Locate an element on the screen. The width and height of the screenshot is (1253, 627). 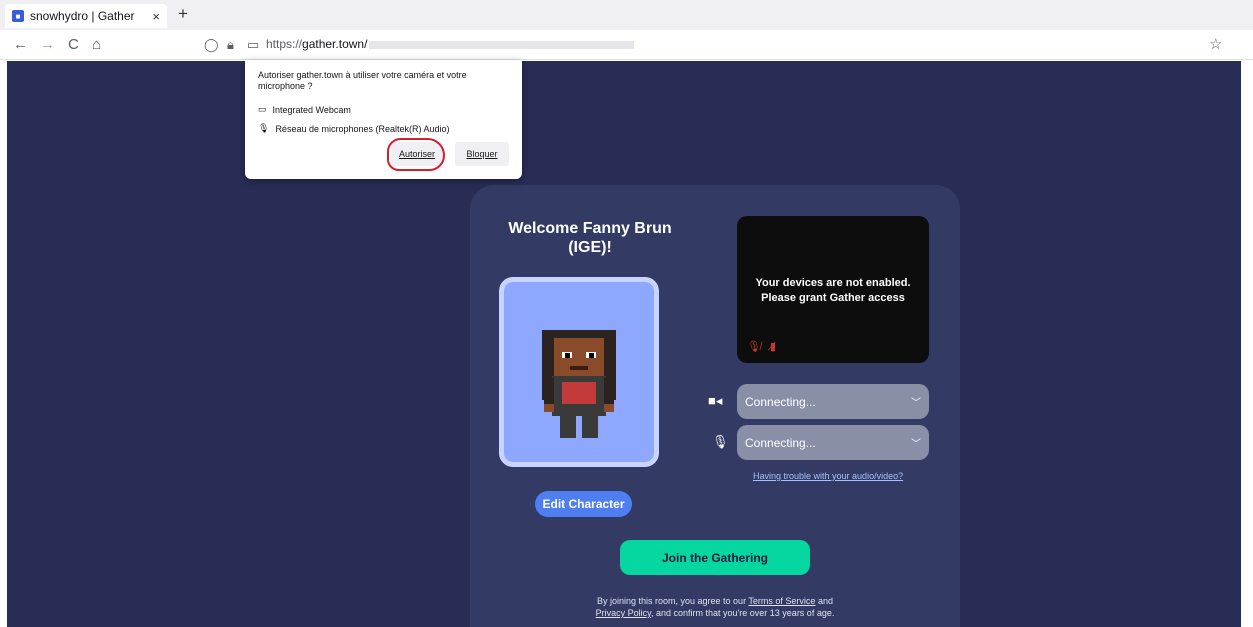
av-trouble-link: Having trouble with your audio/video? is located at coordinates (828, 476).